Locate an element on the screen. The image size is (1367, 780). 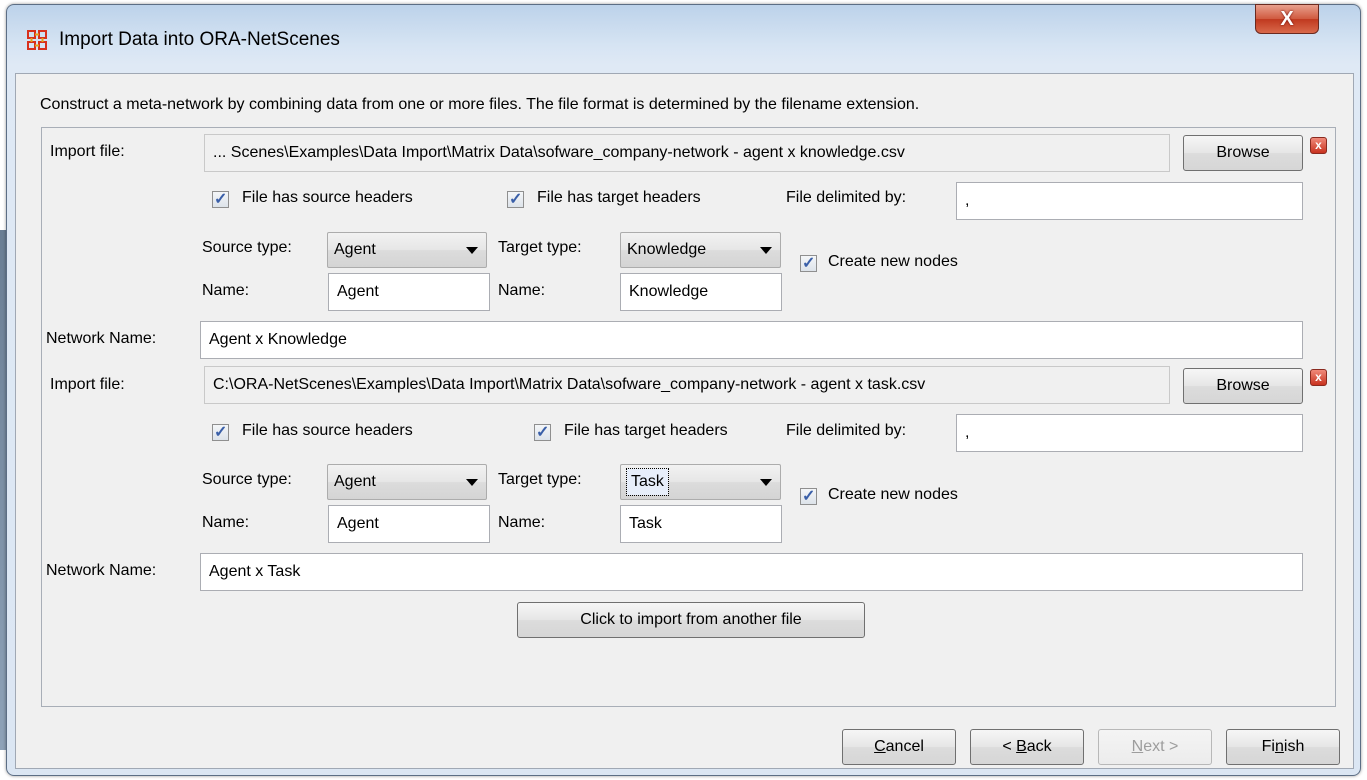
target-type-dropdown: Knowledge is located at coordinates (700, 250).